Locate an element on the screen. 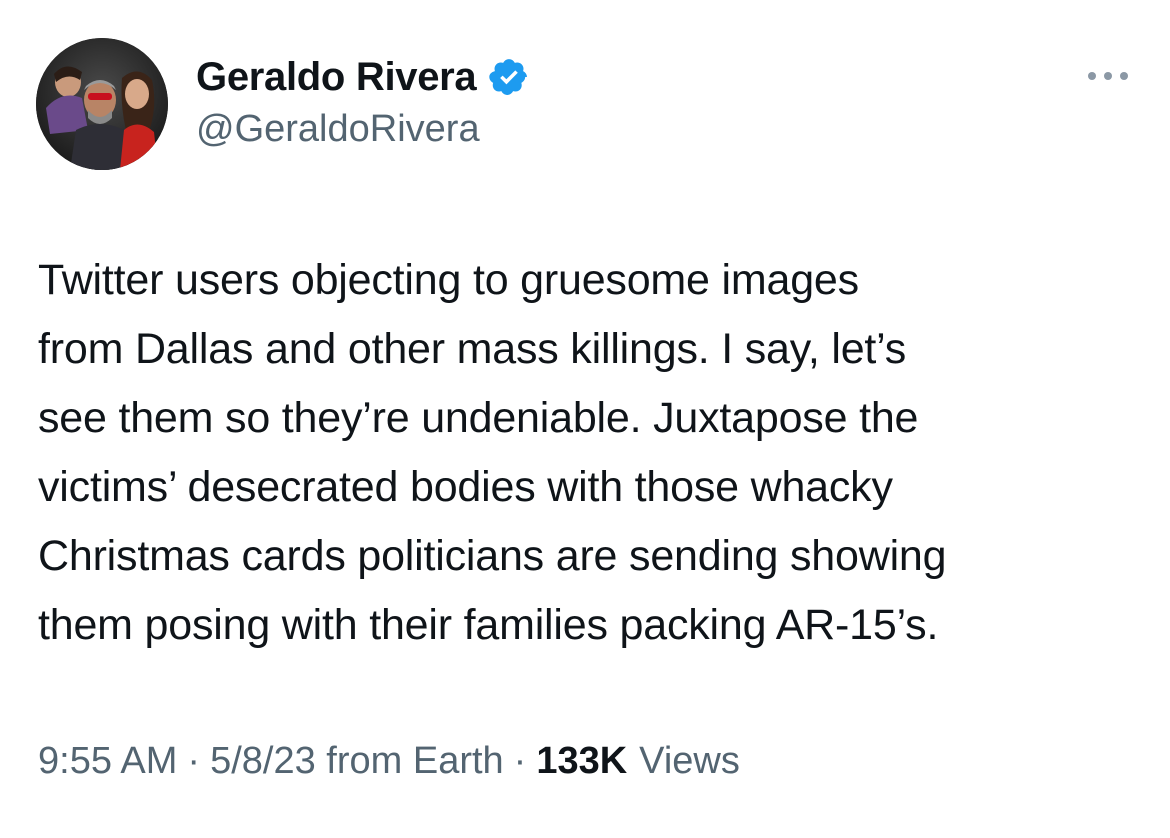 The image size is (1170, 838). more-options-icon is located at coordinates (1108, 76).